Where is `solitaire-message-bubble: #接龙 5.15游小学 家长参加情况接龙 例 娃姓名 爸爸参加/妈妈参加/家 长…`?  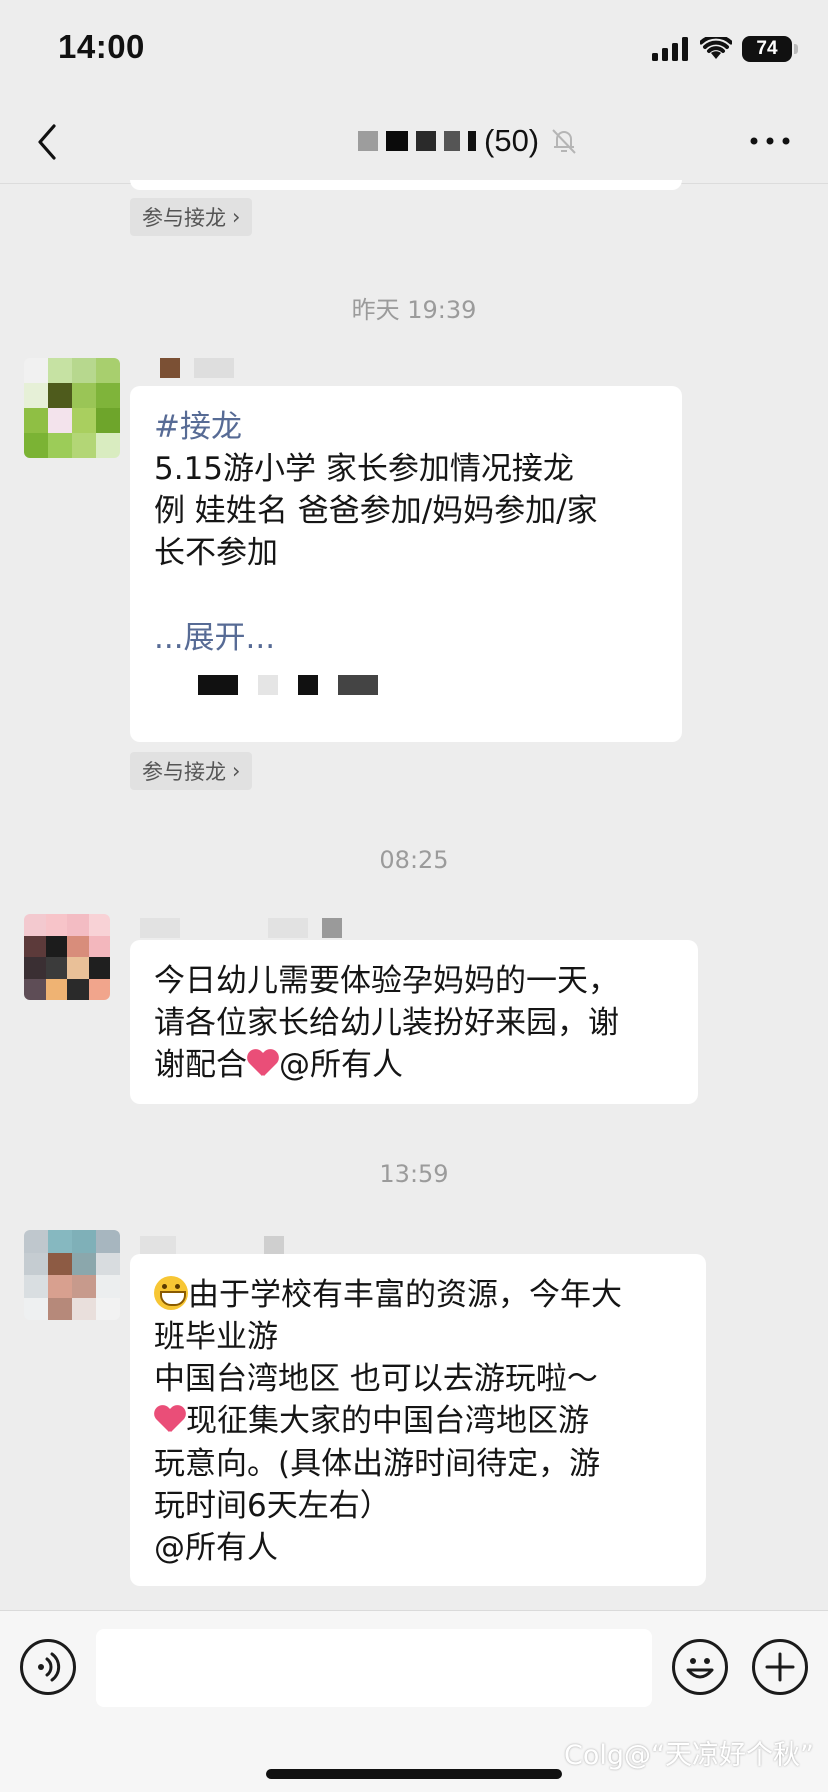
solitaire-message-bubble: #接龙 5.15游小学 家长参加情况接龙 例 娃姓名 爸爸参加/妈妈参加/家 长… is located at coordinates (406, 564).